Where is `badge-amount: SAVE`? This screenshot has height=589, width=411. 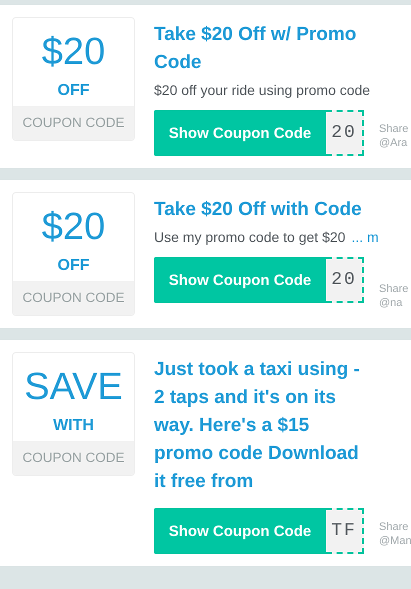
badge-amount: SAVE is located at coordinates (73, 387).